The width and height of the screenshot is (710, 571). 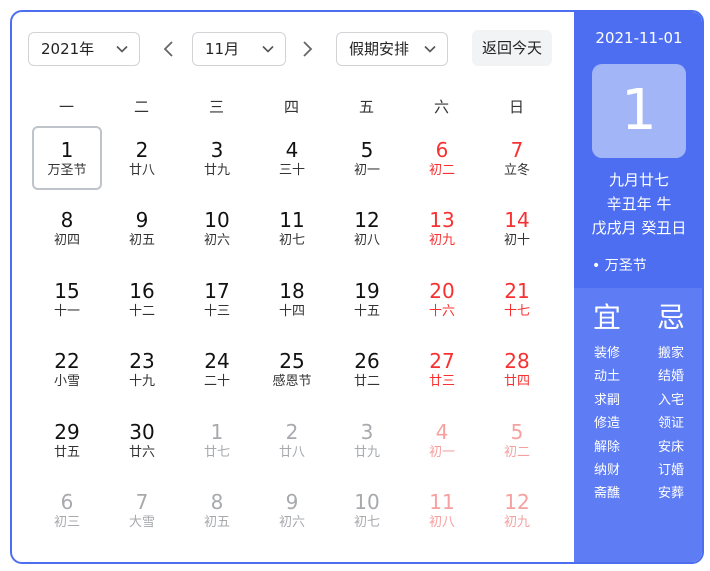 I want to click on yi-item: 动土, so click(x=606, y=377).